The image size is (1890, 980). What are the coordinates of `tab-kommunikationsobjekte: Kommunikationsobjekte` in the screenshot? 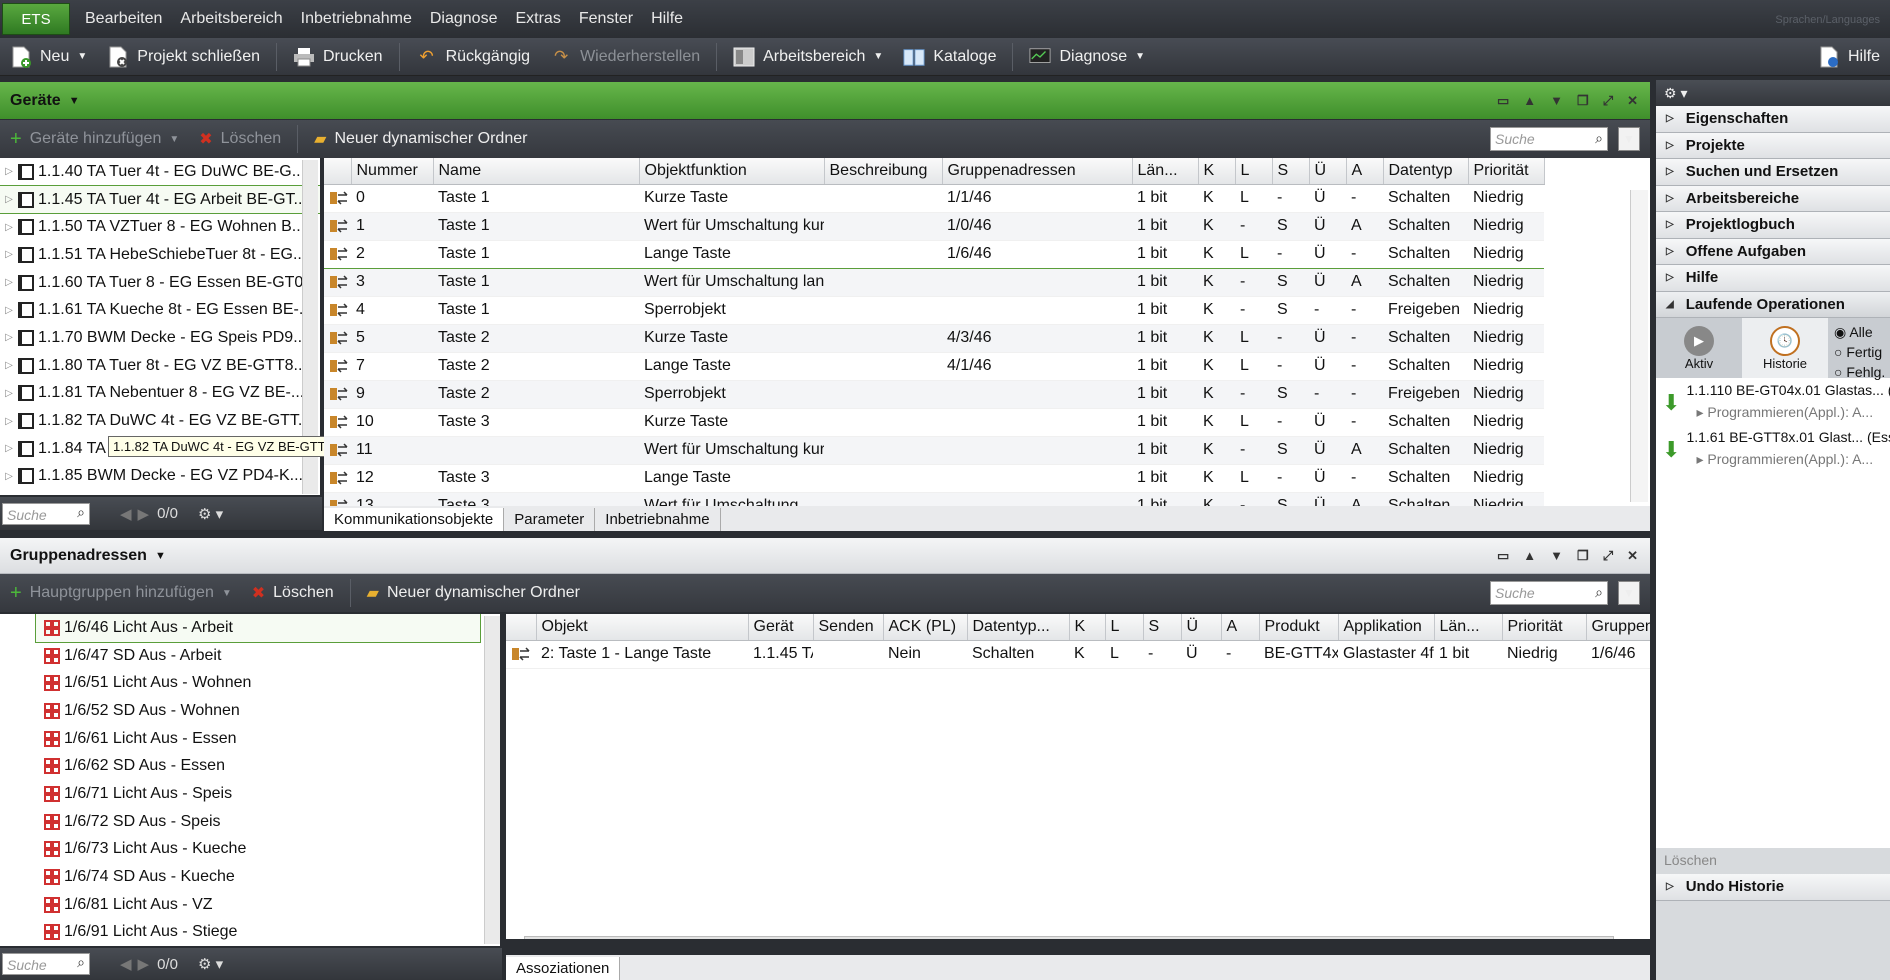 It's located at (414, 519).